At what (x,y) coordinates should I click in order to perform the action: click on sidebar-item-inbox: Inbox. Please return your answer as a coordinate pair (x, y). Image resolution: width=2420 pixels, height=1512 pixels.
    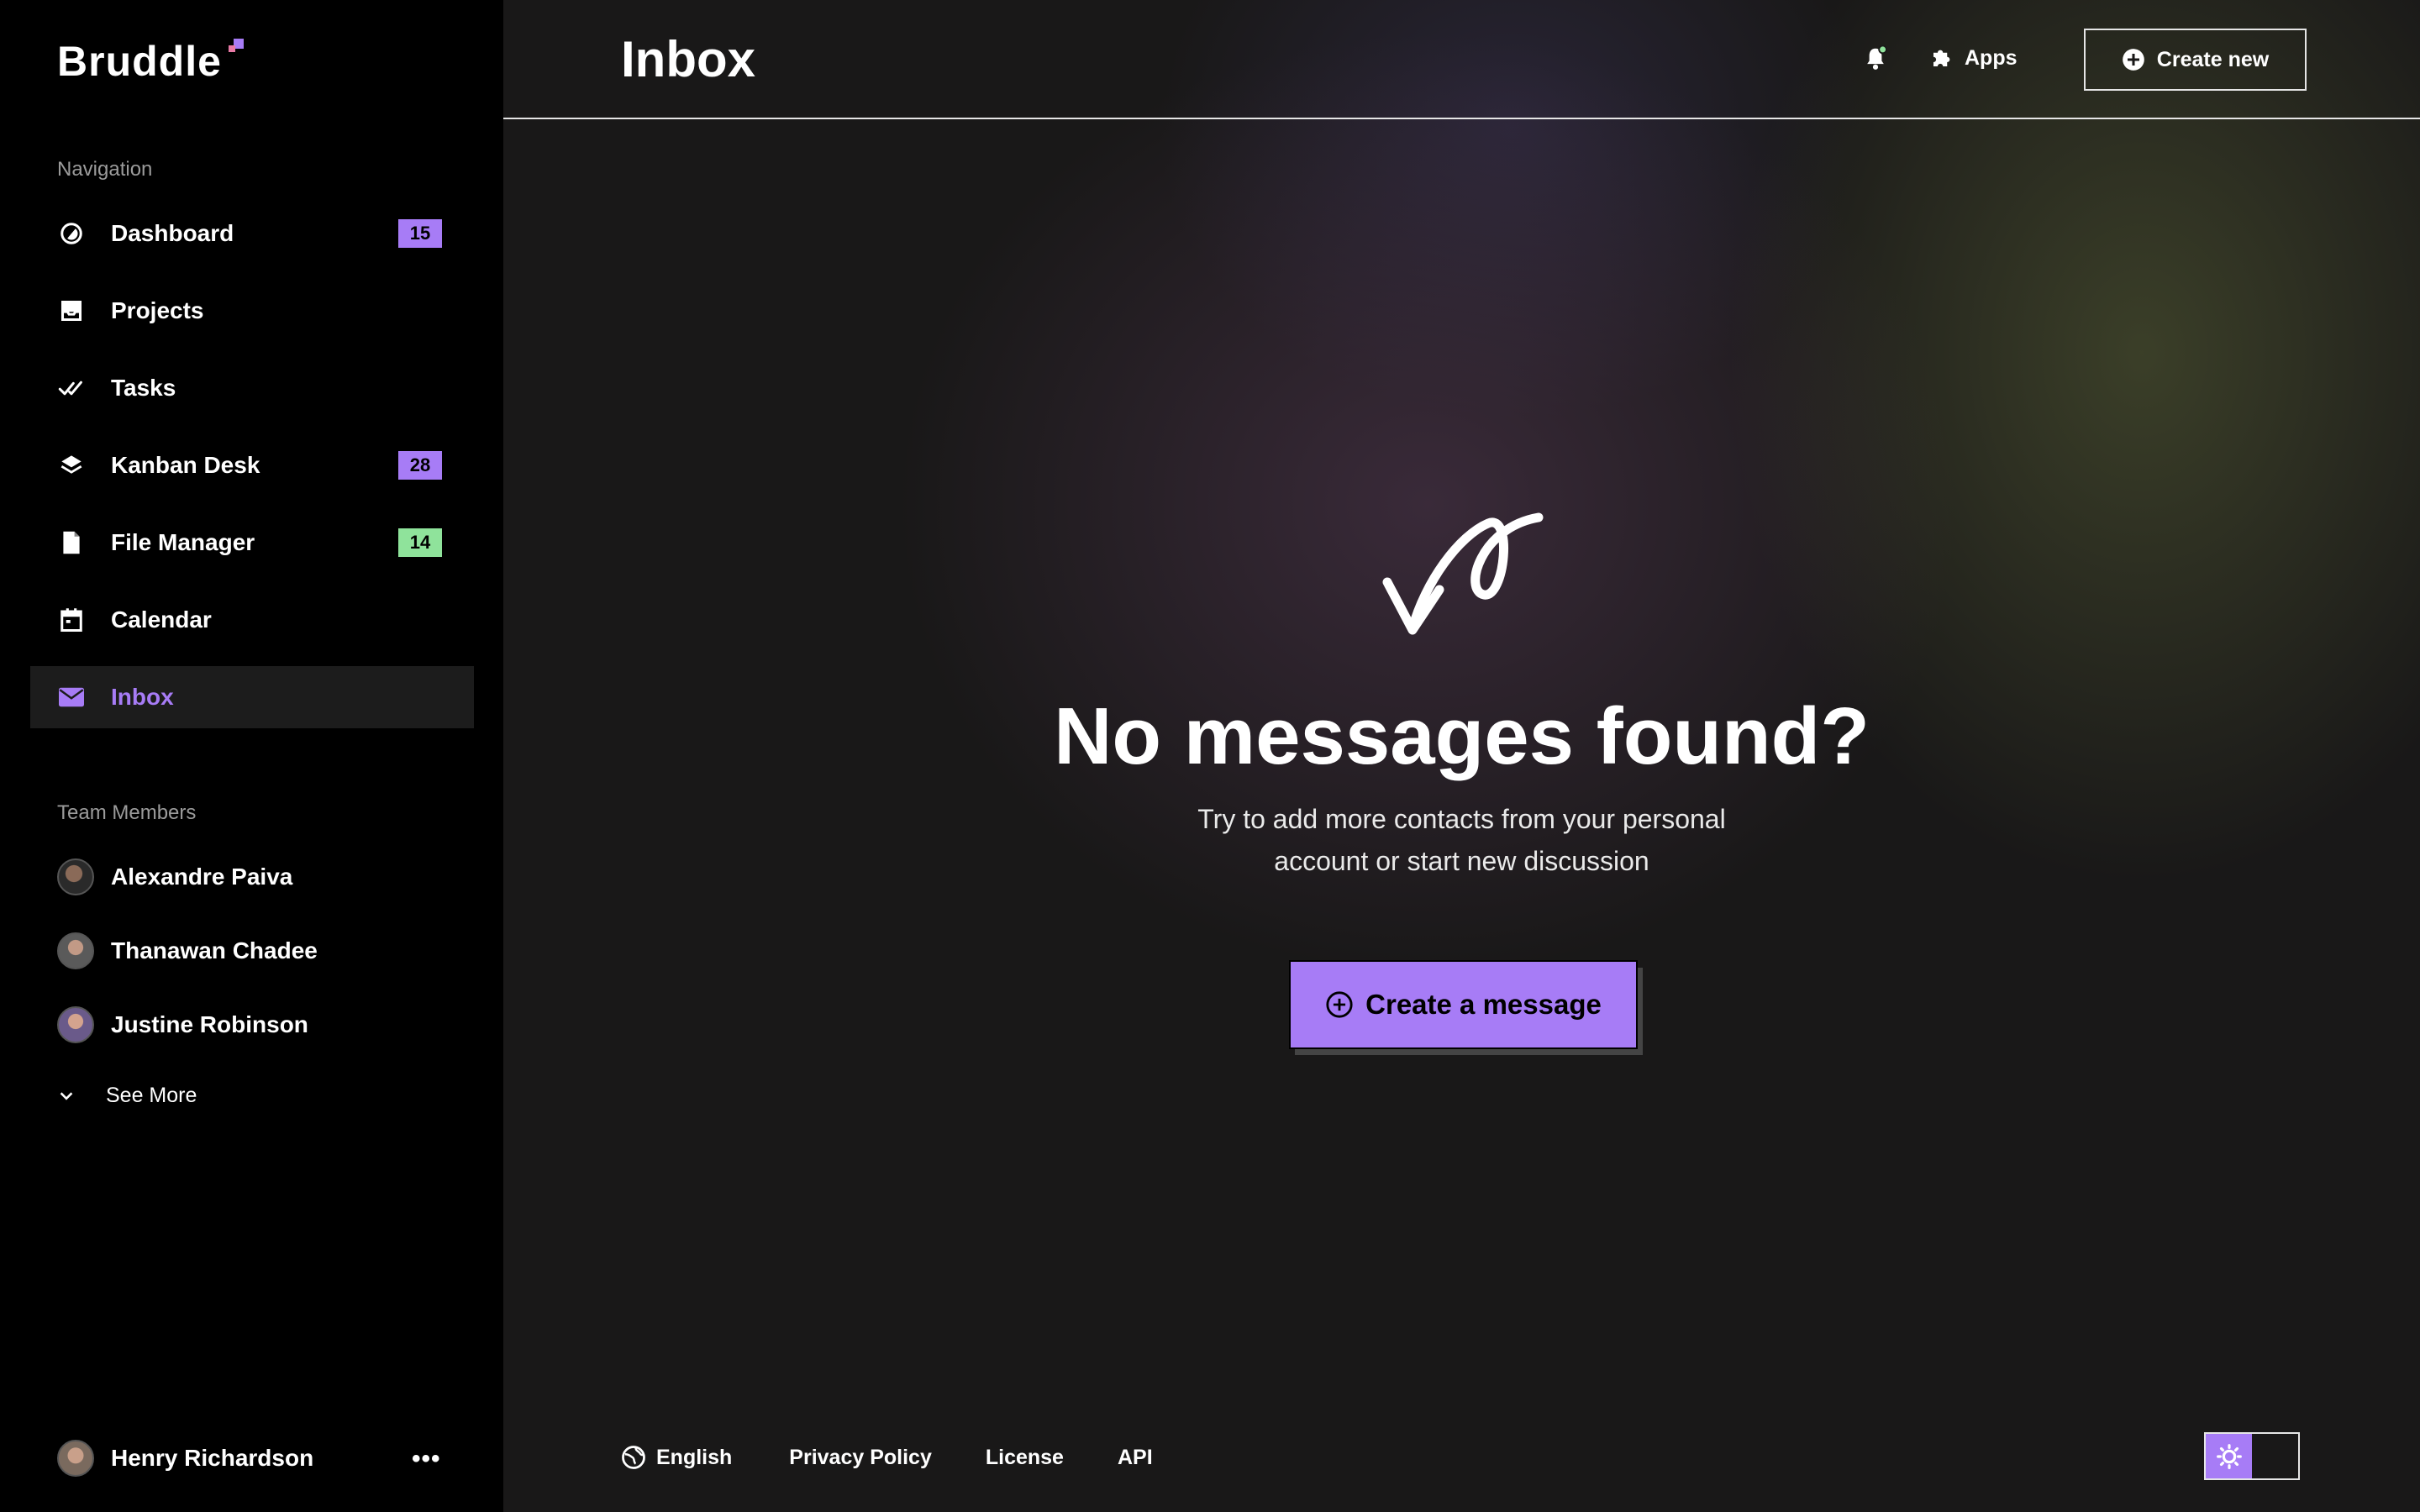
    Looking at the image, I should click on (252, 697).